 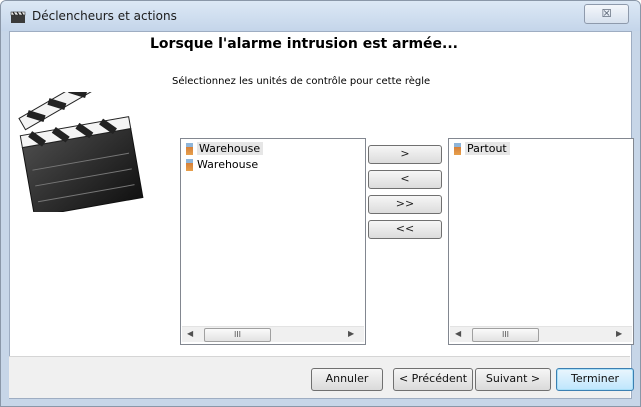 I want to click on list-item: Partout, so click(x=482, y=149).